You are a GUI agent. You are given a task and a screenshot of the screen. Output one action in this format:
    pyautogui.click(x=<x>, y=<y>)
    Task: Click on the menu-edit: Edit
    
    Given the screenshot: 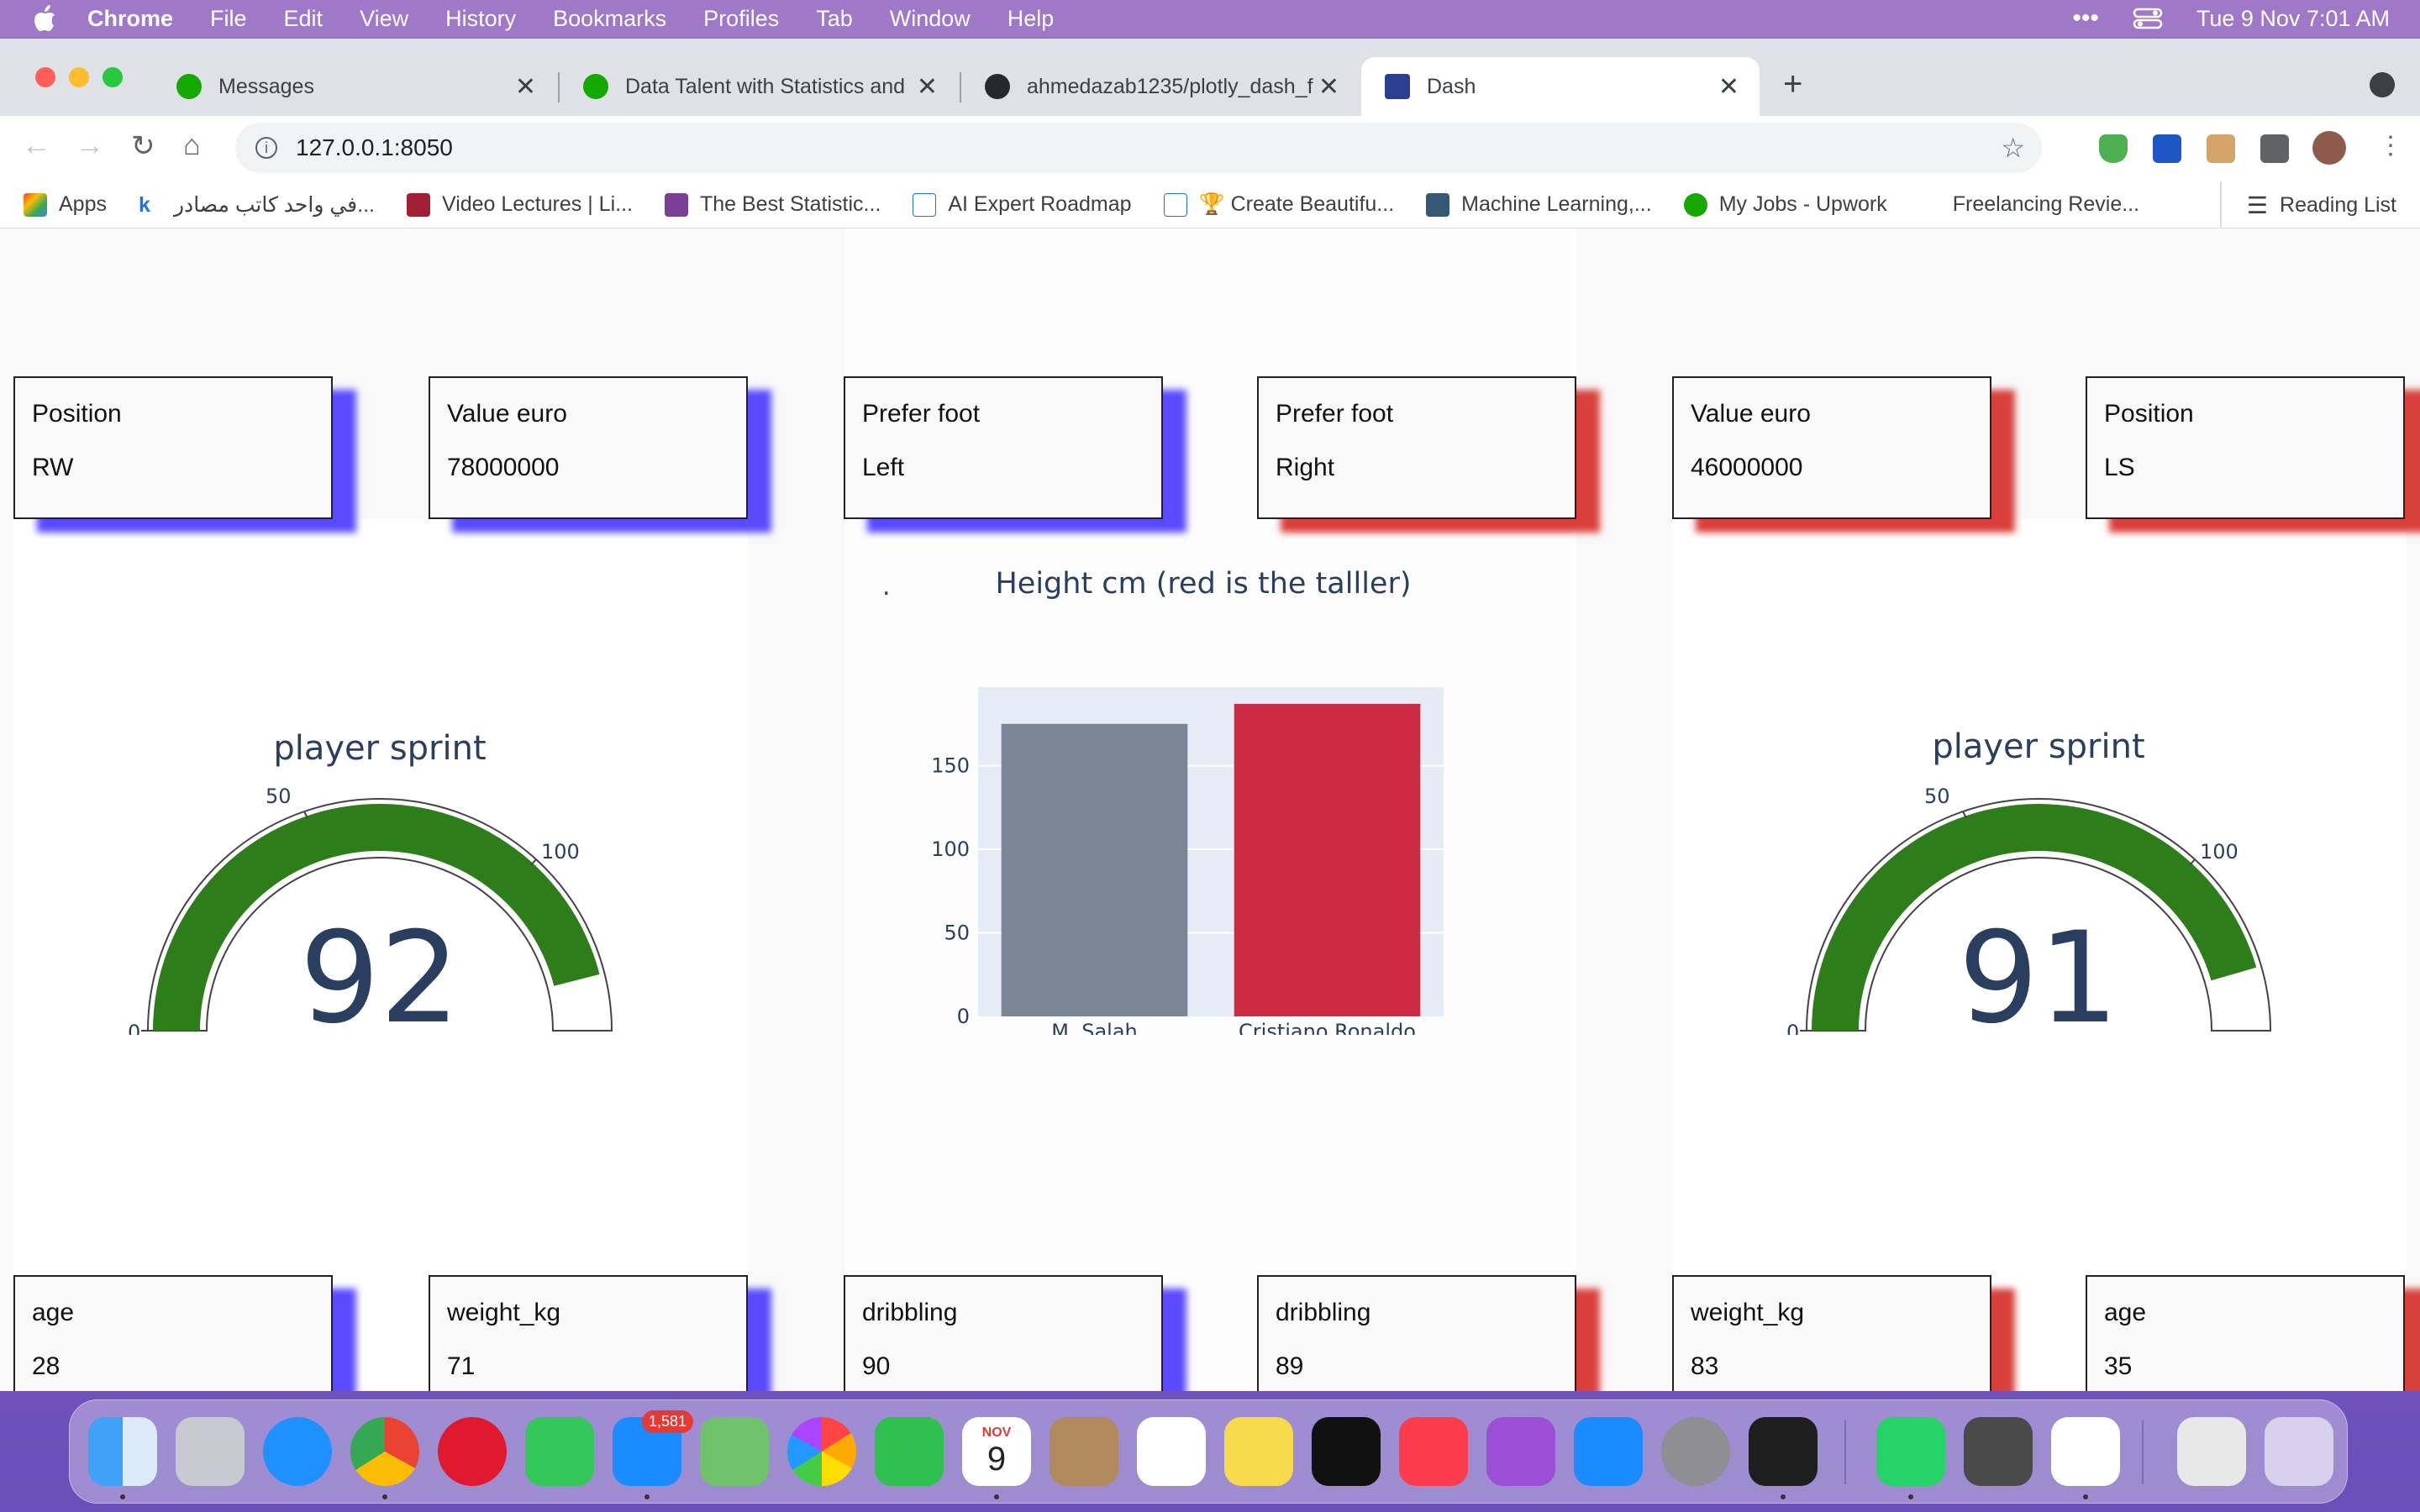 What is the action you would take?
    pyautogui.click(x=304, y=19)
    